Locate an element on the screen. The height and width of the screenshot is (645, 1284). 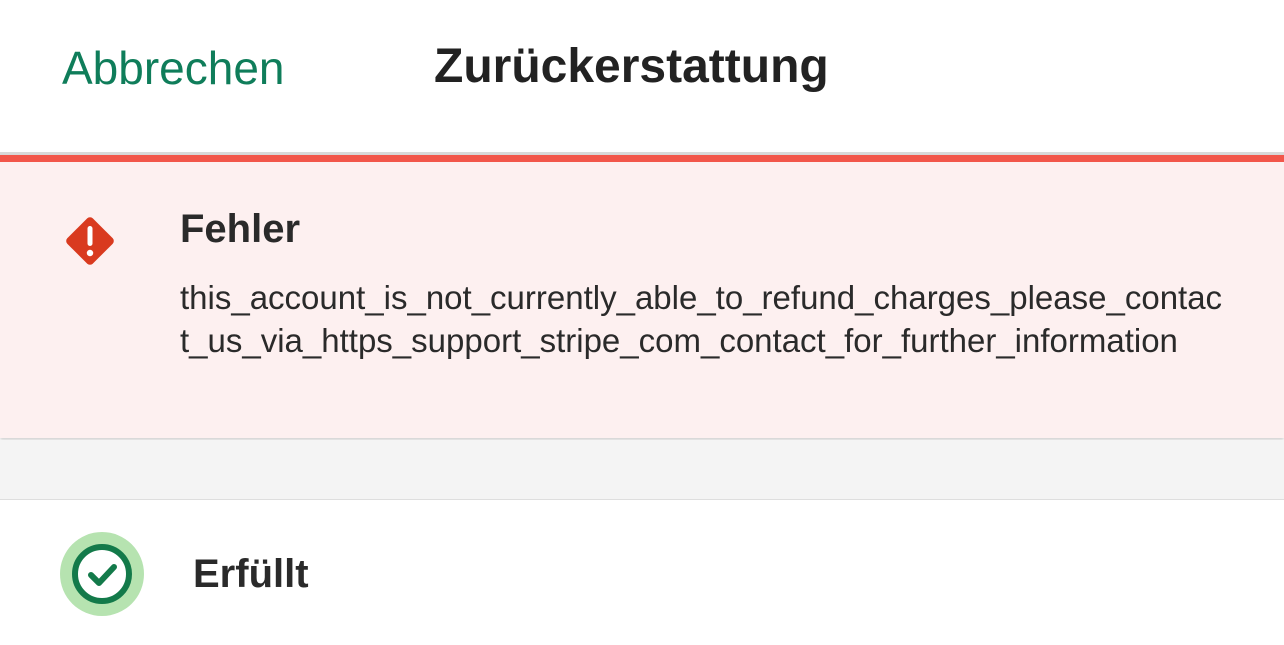
status-label: Erfüllt is located at coordinates (251, 574).